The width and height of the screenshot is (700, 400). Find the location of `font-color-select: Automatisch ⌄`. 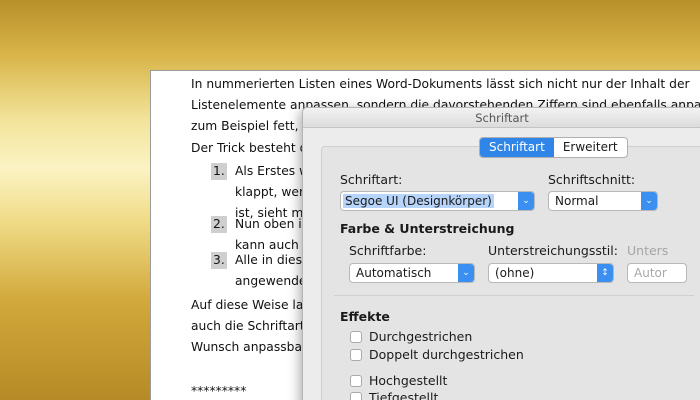

font-color-select: Automatisch ⌄ is located at coordinates (412, 273).